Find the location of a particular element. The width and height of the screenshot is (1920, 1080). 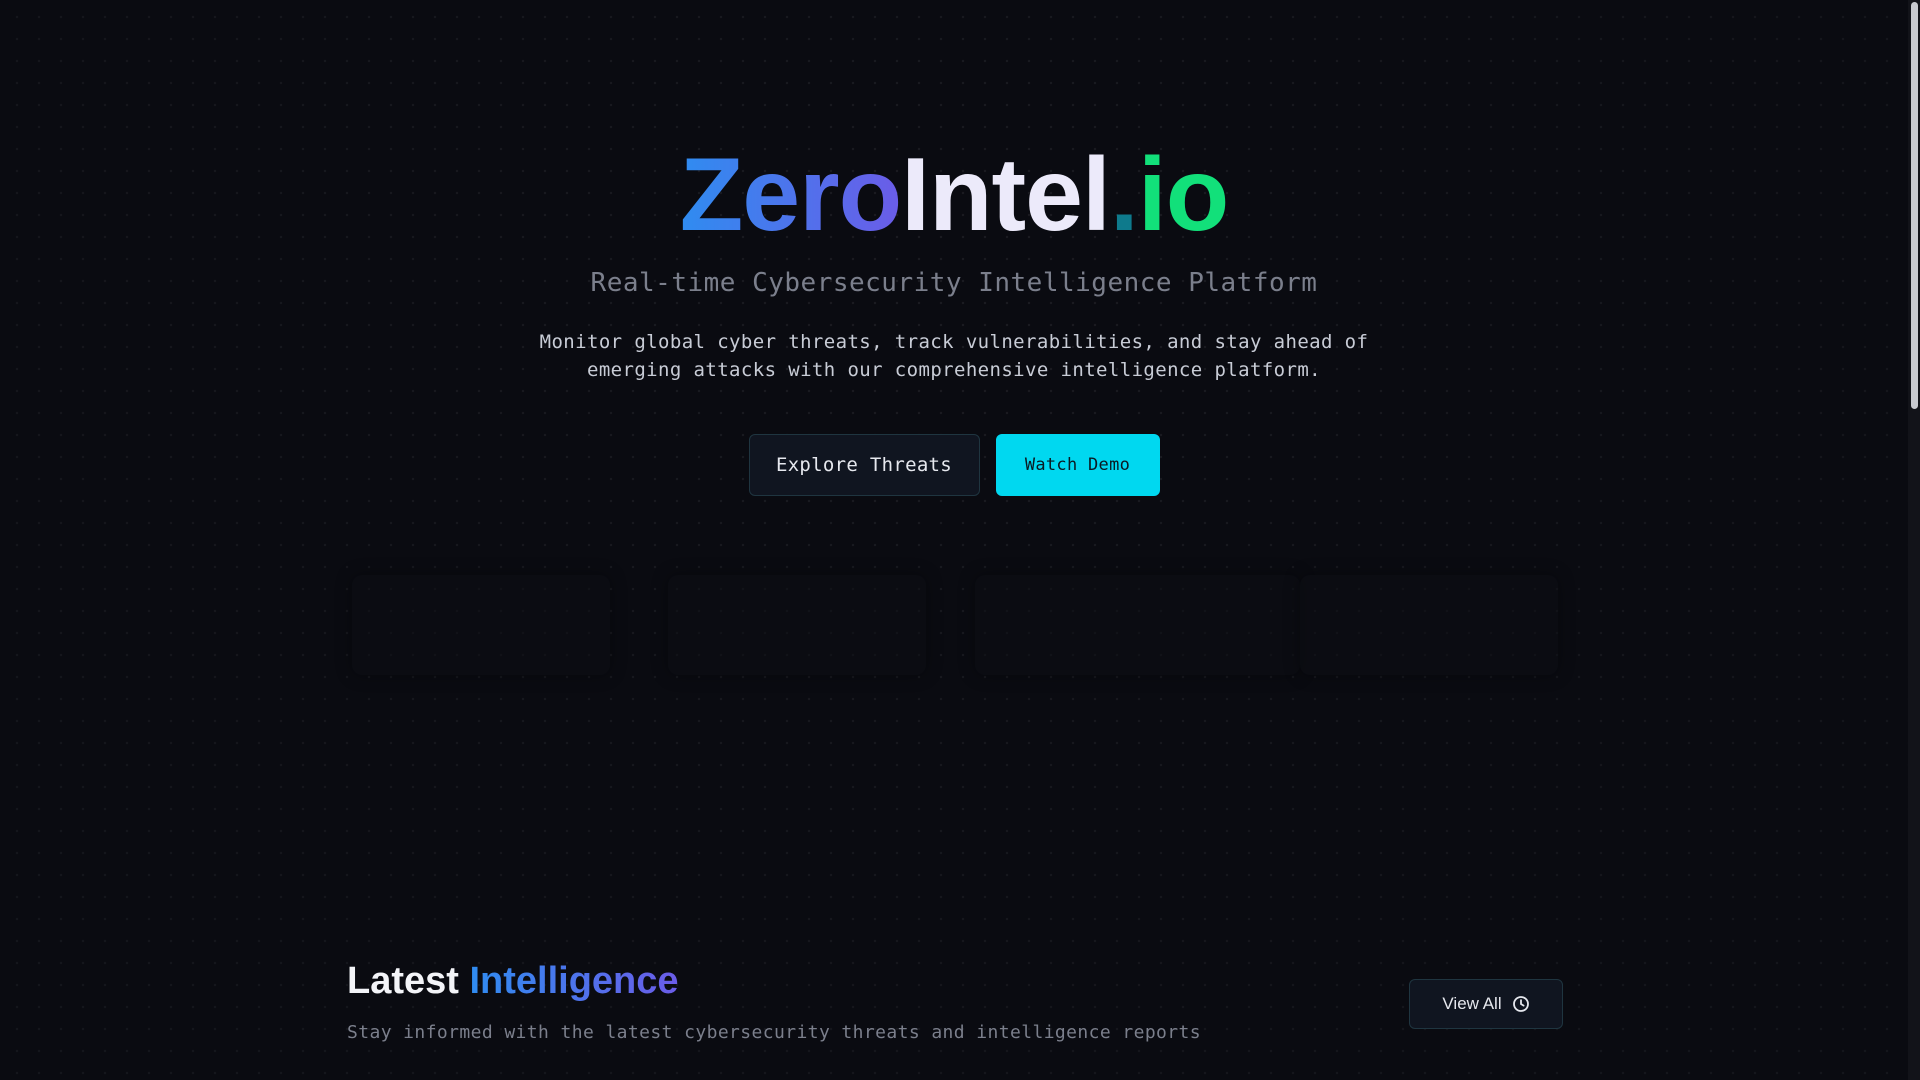

brand-io: io is located at coordinates (1183, 195).